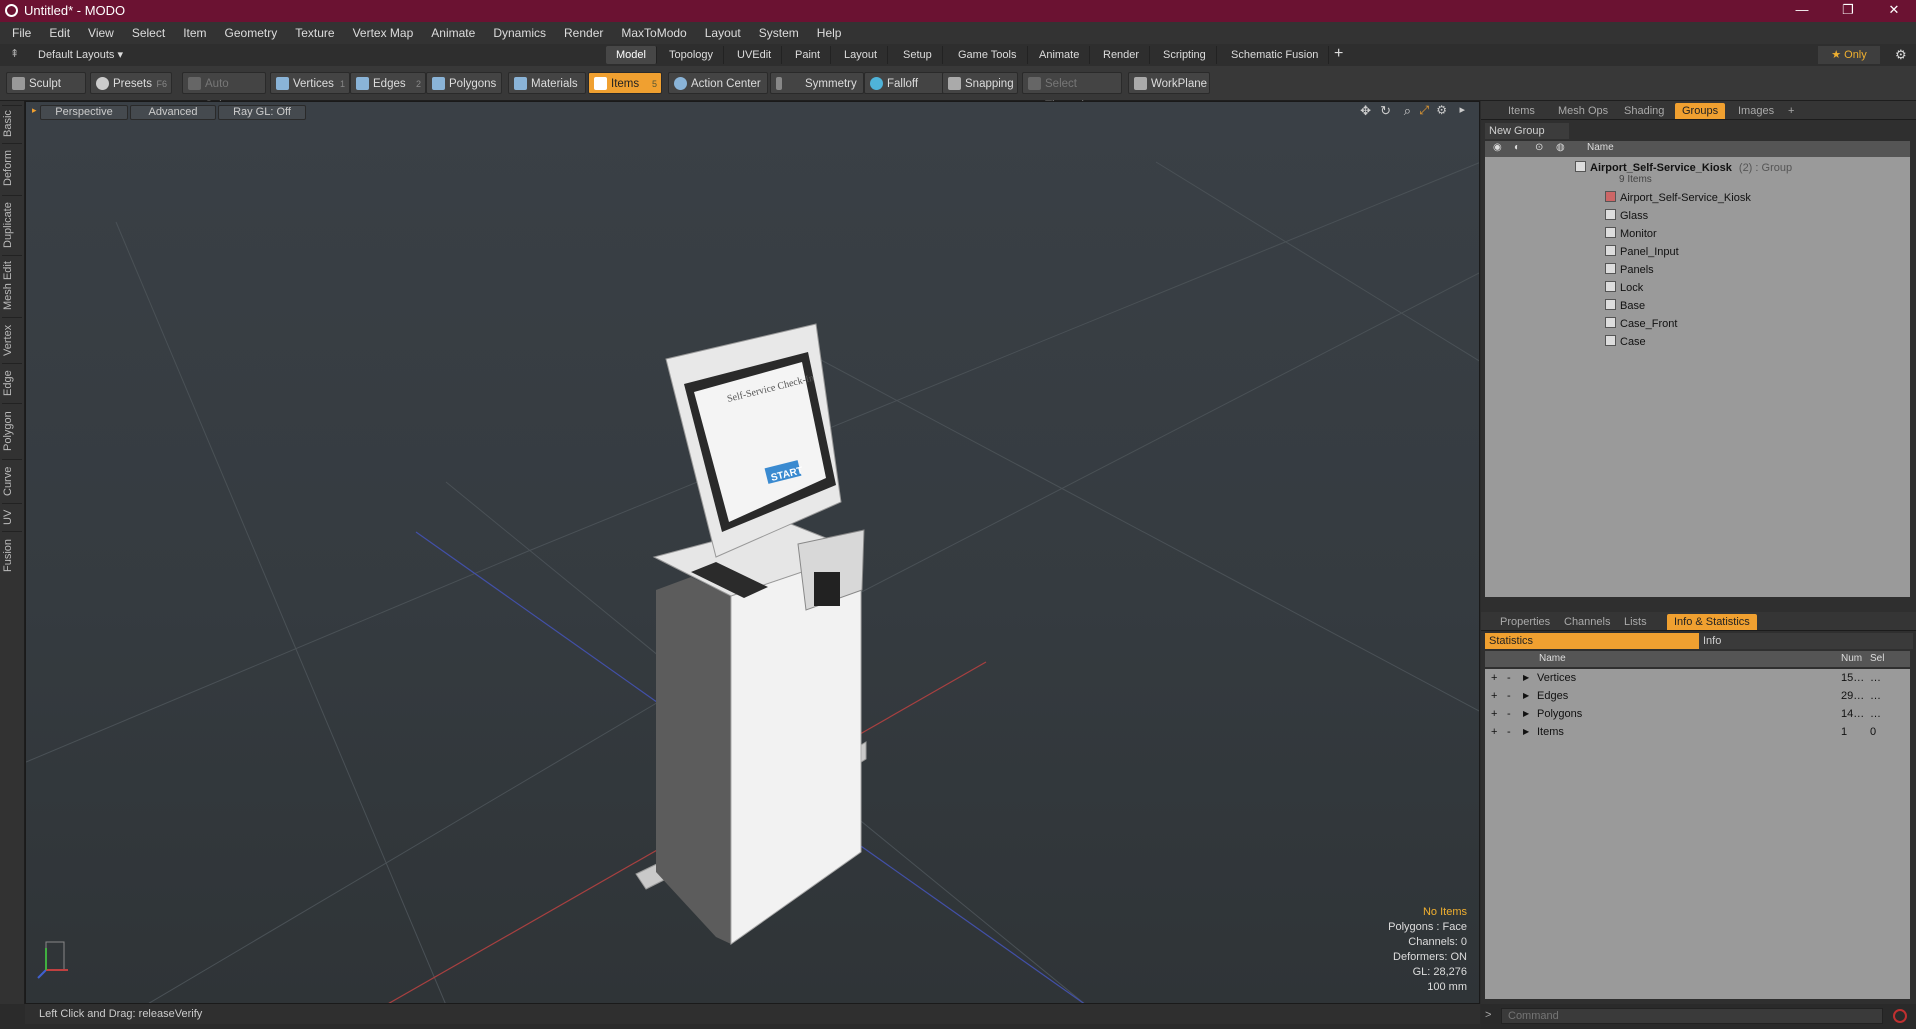 This screenshot has width=1916, height=1029. I want to click on menu-render: Render, so click(583, 33).